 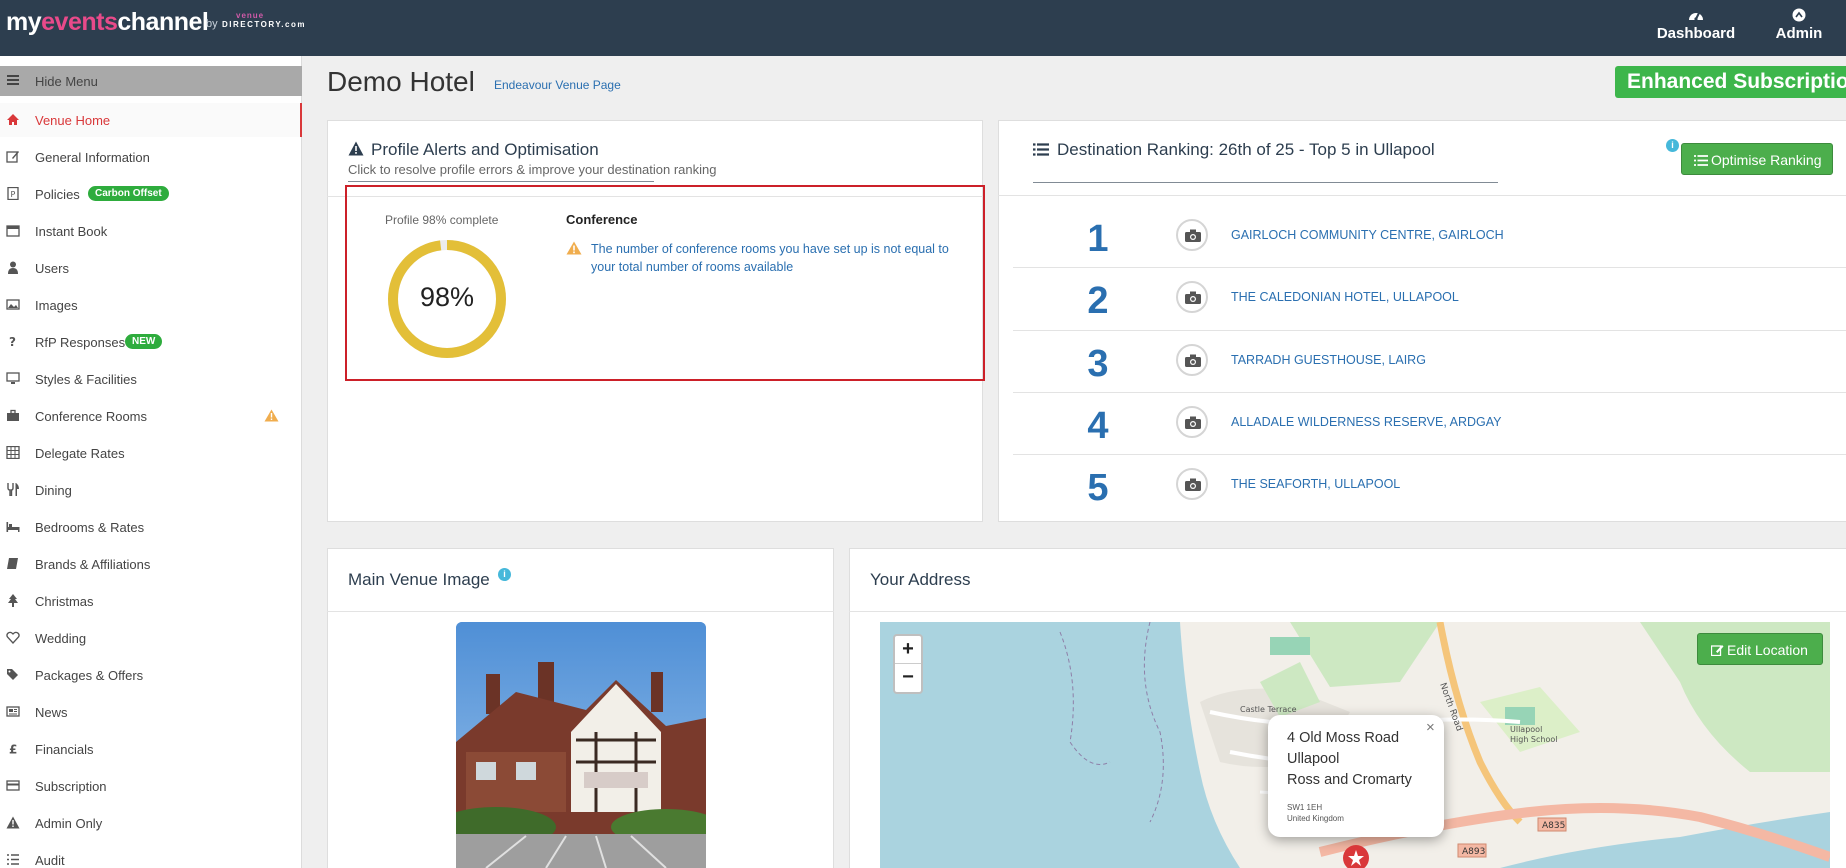 I want to click on sidebar-item-news: News, so click(x=151, y=712).